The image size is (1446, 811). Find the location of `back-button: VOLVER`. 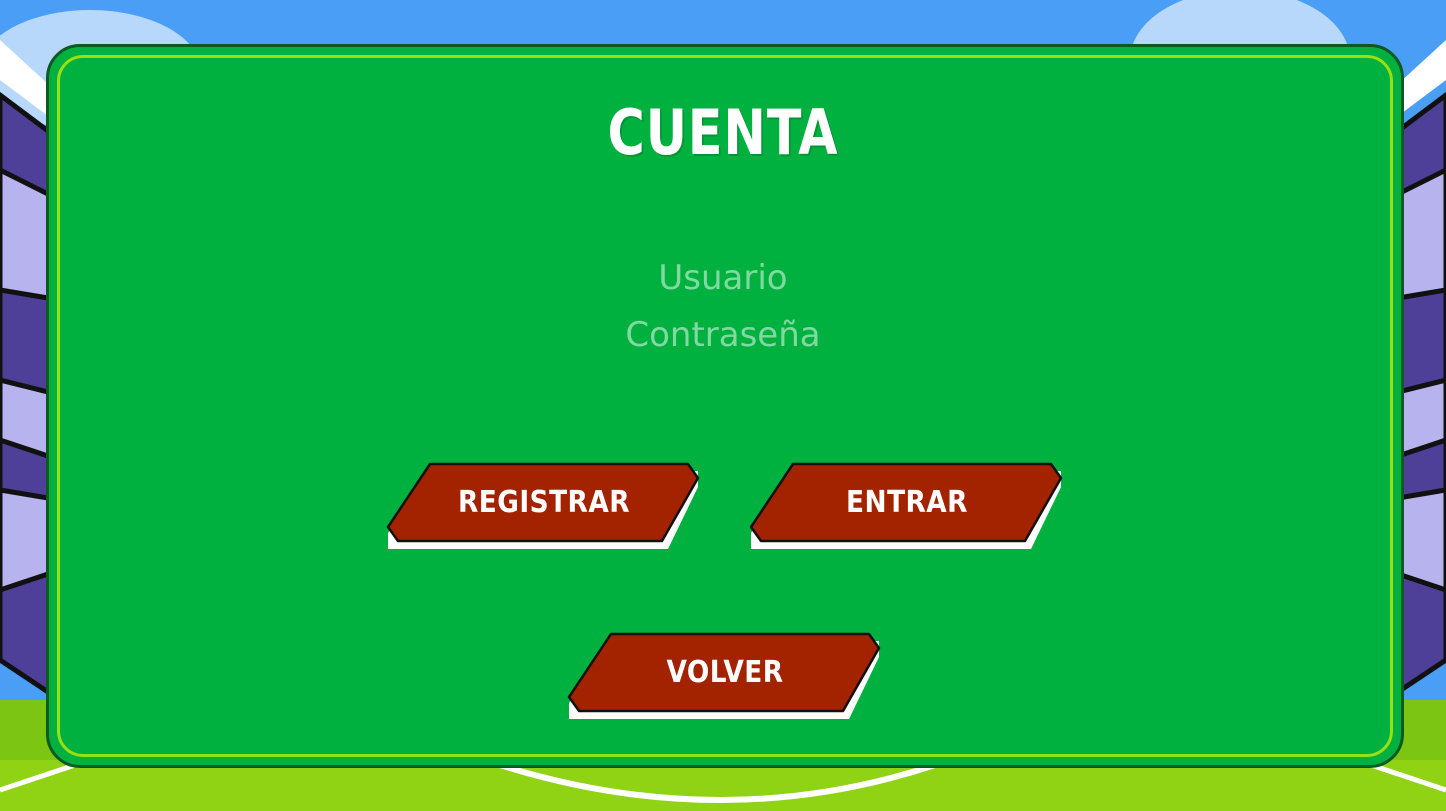

back-button: VOLVER is located at coordinates (725, 677).